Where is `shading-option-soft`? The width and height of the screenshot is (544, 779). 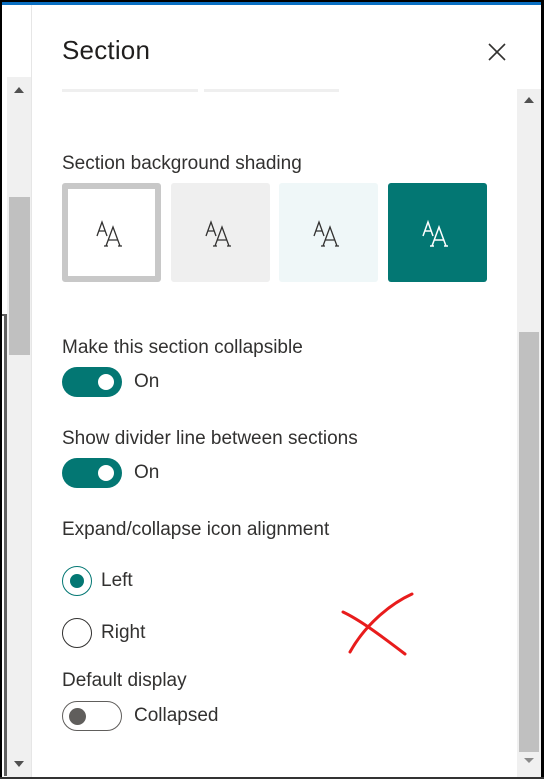
shading-option-soft is located at coordinates (328, 232).